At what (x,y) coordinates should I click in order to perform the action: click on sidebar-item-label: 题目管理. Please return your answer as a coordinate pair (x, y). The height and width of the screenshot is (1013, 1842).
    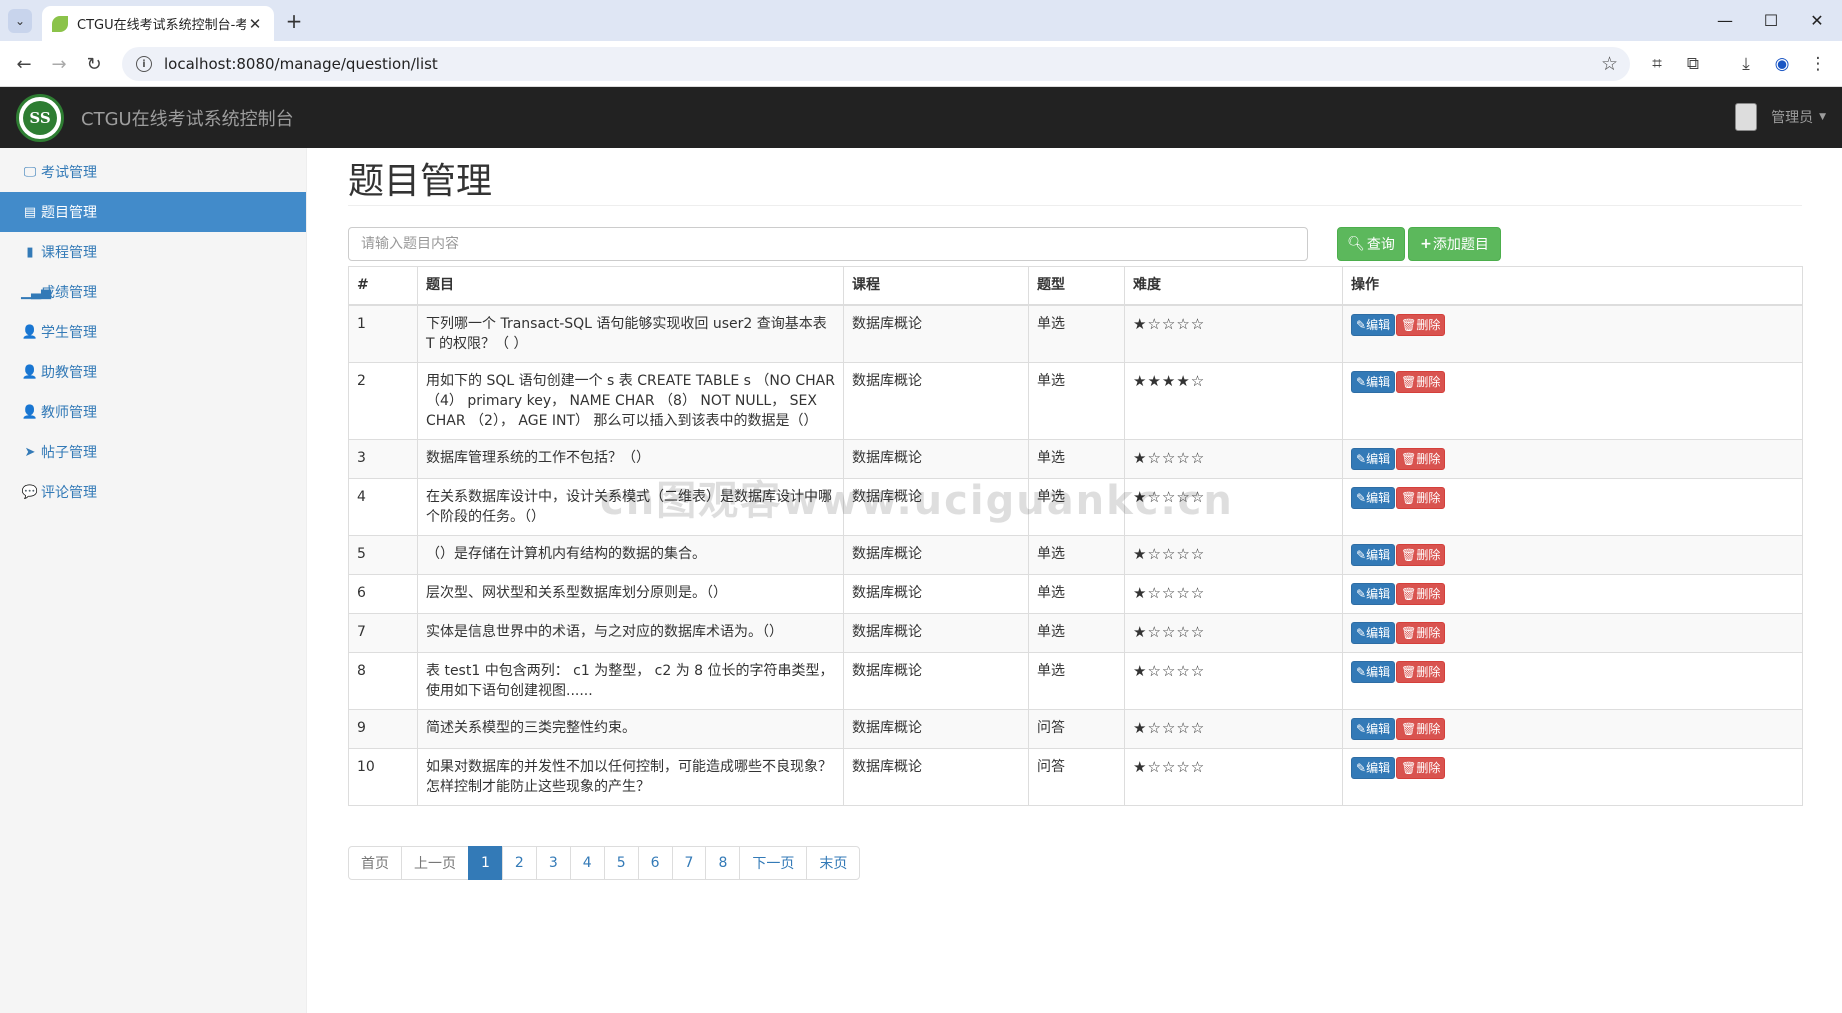
    Looking at the image, I should click on (69, 213).